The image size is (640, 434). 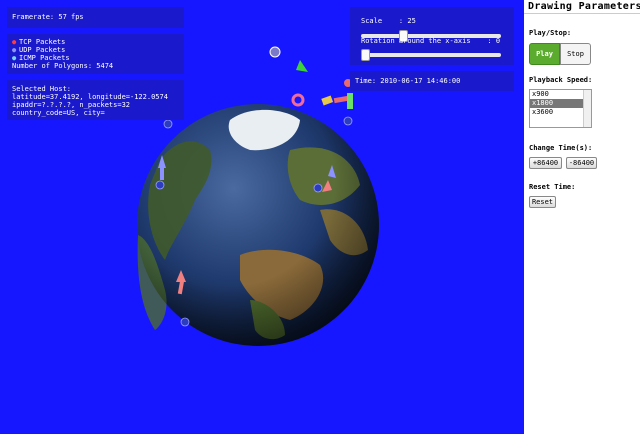 I want to click on satellite-marker, so click(x=275, y=52).